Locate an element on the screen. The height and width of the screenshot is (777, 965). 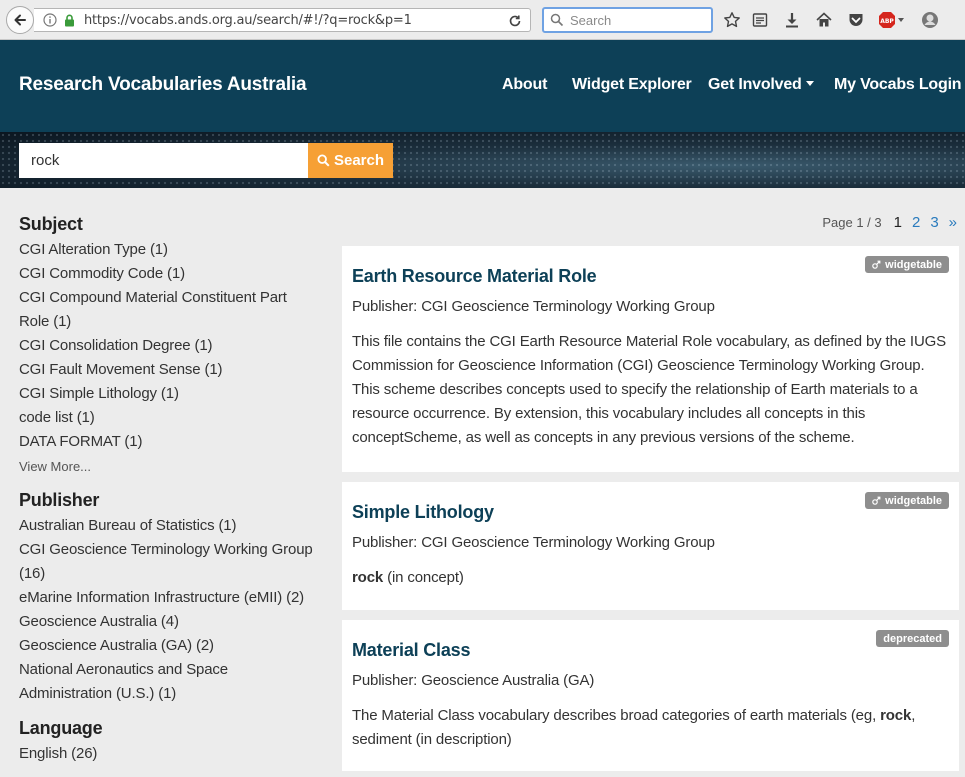
search-banner: rock Search is located at coordinates (482, 160).